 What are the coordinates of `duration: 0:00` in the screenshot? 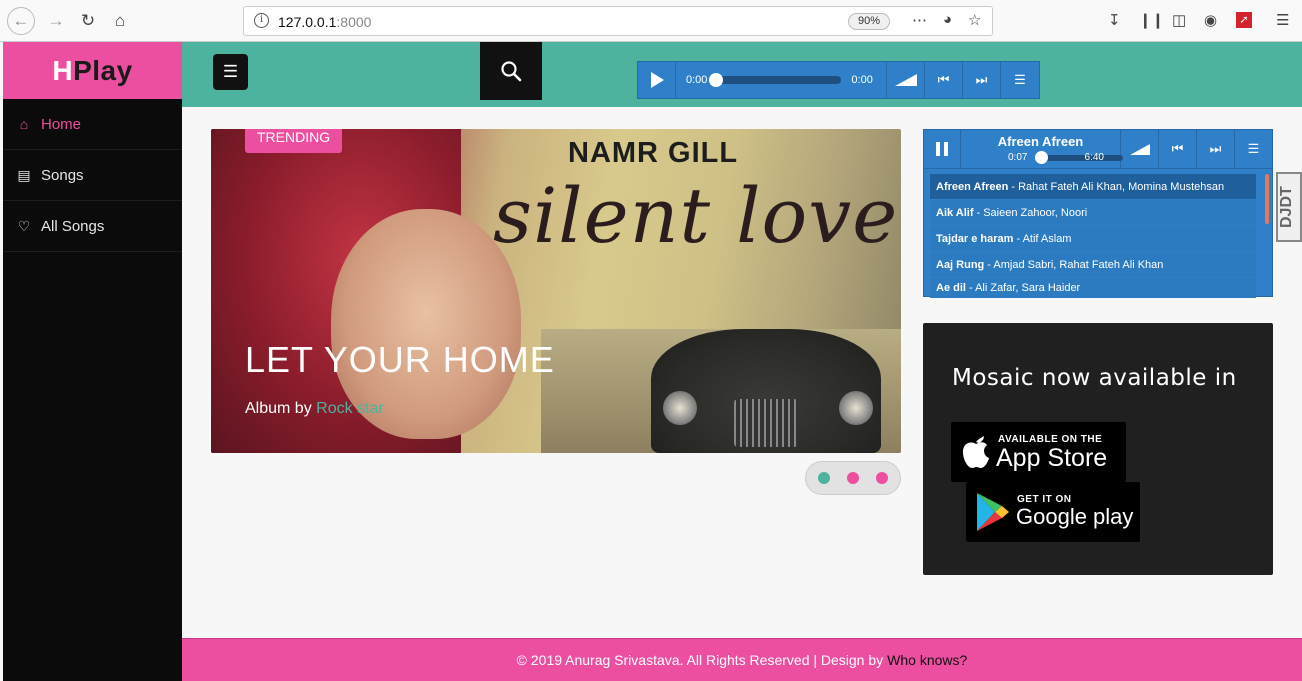 It's located at (862, 80).